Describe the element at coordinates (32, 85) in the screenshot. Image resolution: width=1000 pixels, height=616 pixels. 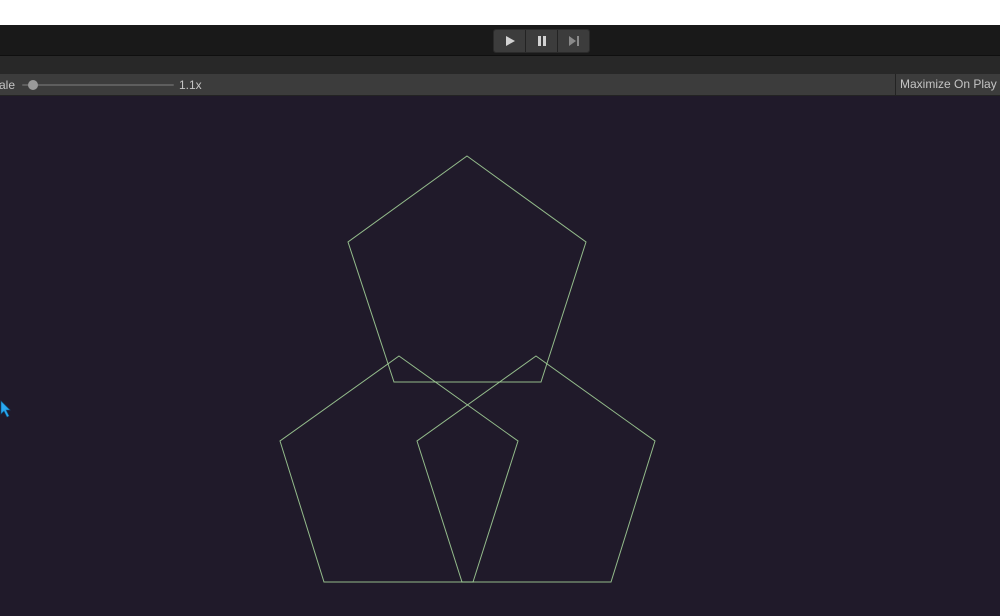
I see `scale-slider-thumb` at that location.